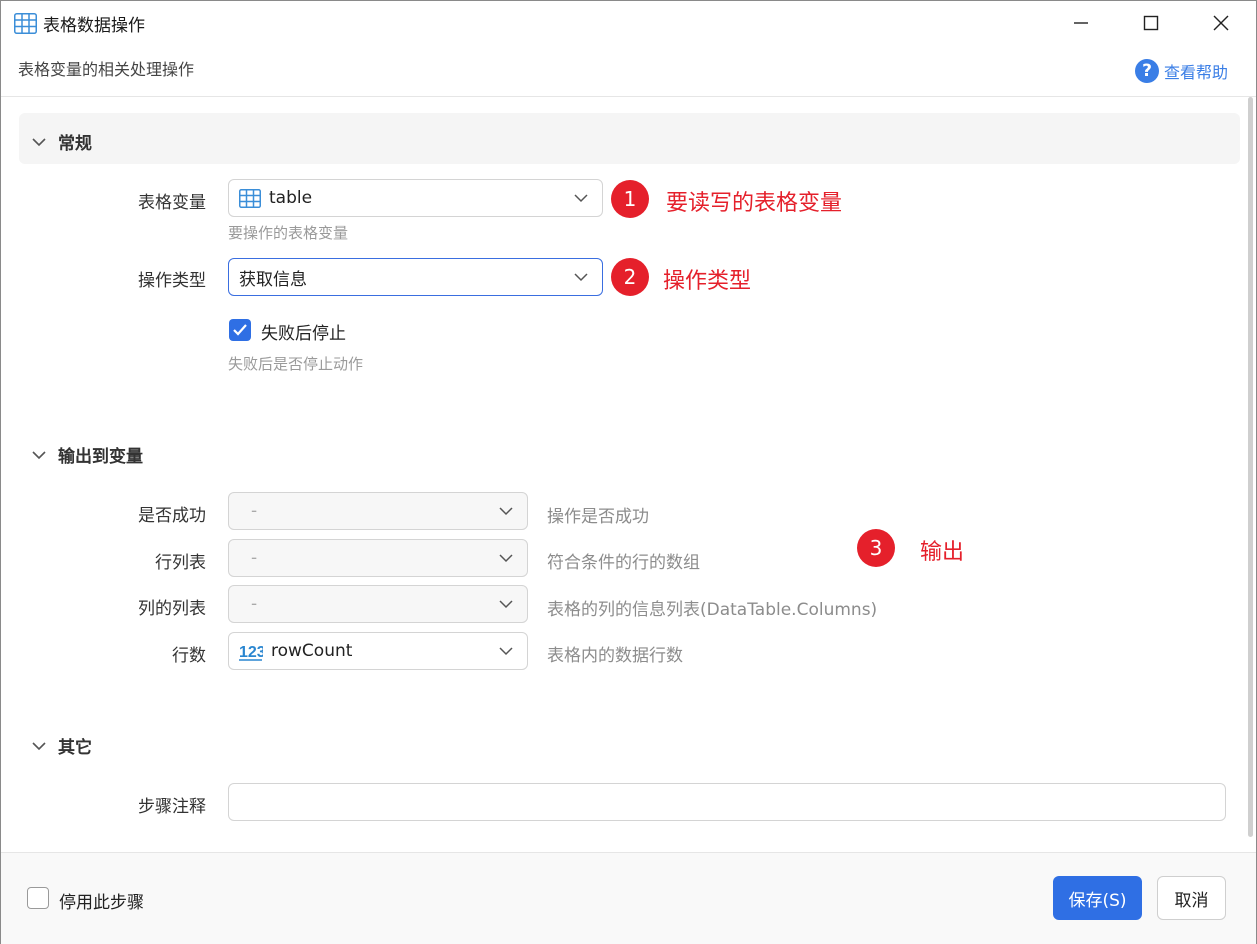 The width and height of the screenshot is (1257, 944). I want to click on op-type-label: 操作类型, so click(172, 281).